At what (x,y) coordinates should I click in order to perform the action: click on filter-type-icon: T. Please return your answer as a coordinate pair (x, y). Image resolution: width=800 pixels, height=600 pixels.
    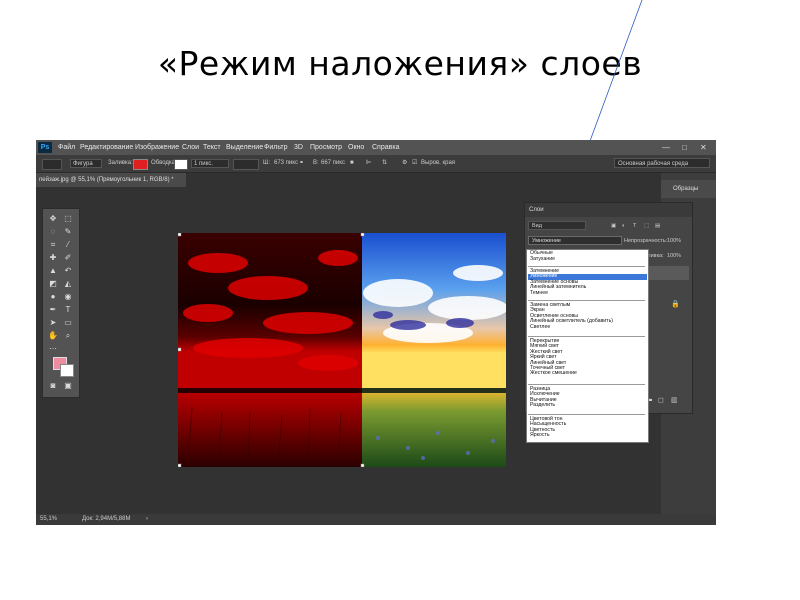
    Looking at the image, I should click on (634, 226).